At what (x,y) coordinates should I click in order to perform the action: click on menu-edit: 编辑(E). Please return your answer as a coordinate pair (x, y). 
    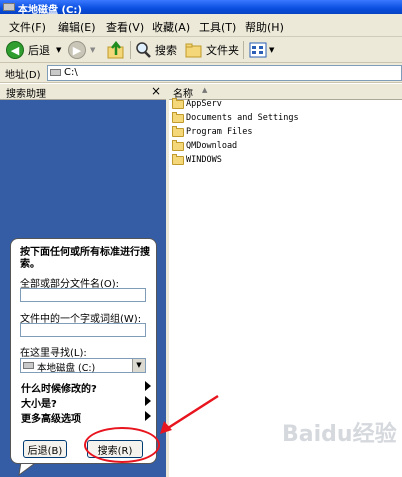
    Looking at the image, I should click on (77, 27).